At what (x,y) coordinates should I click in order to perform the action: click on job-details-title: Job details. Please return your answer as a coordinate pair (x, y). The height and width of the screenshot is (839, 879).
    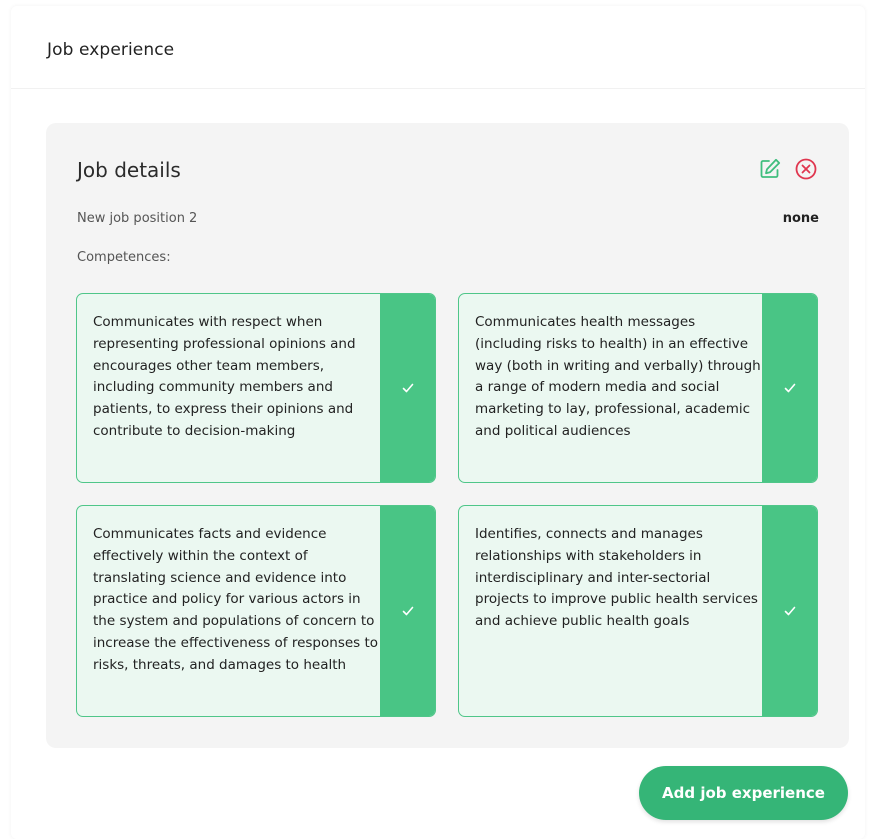
    Looking at the image, I should click on (129, 170).